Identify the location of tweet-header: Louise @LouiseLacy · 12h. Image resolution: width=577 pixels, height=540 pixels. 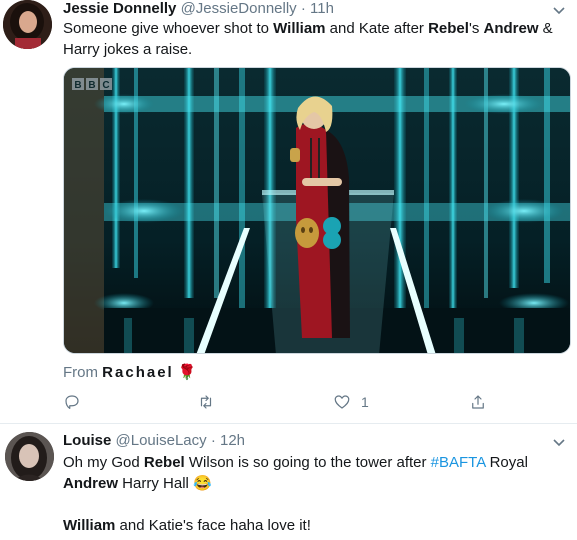
(154, 441).